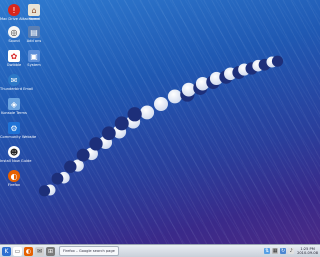  What do you see at coordinates (6, 251) in the screenshot?
I see `kde-menu-icon: K` at bounding box center [6, 251].